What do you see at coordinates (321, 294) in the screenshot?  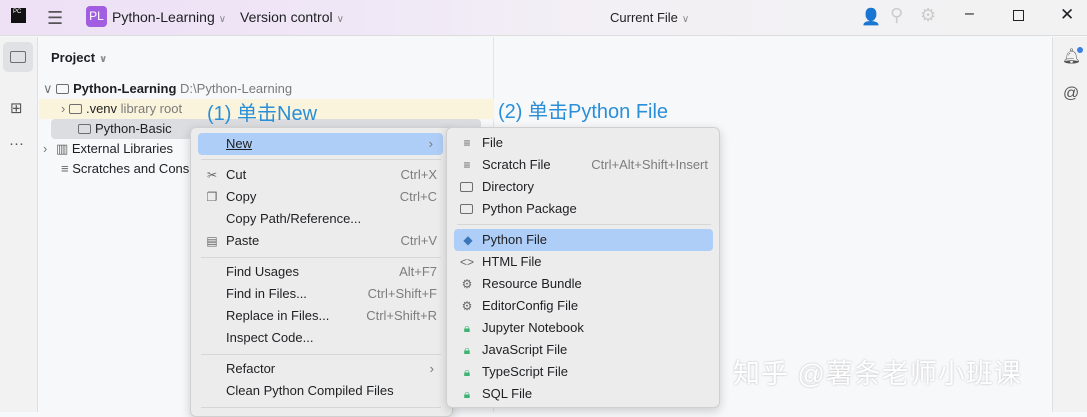 I see `menu-item-find-in-files: Find in Files... Ctrl+Shift+F` at bounding box center [321, 294].